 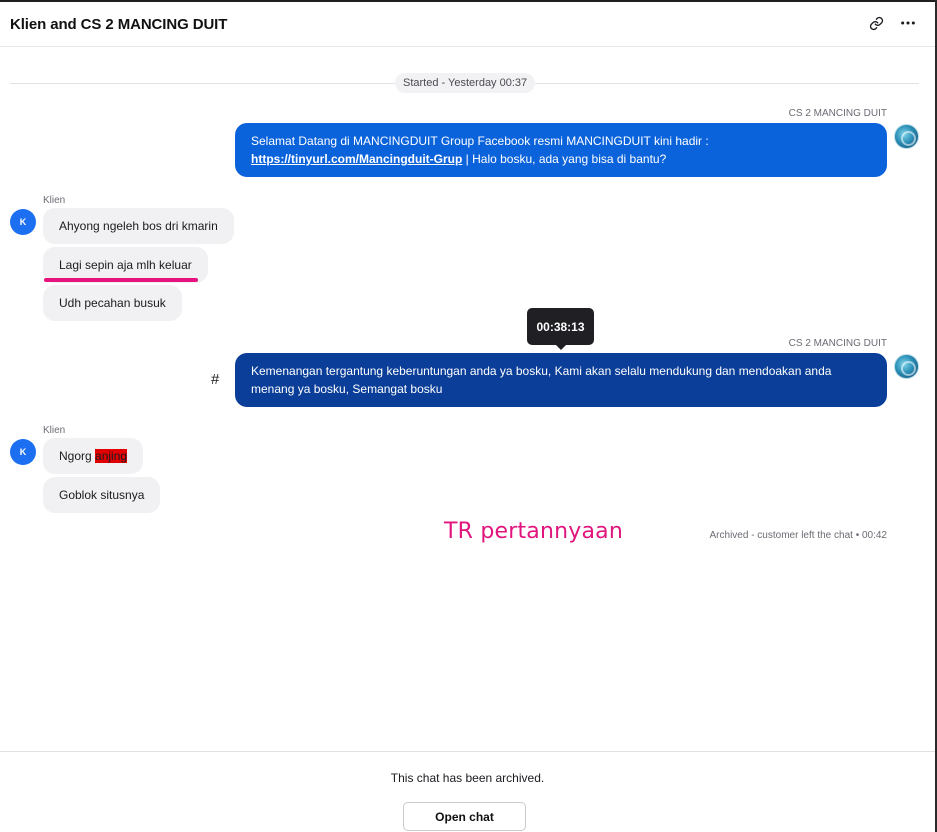 I want to click on agent-message-text: | Halo bosku, ada yang bisa di bantu?, so click(x=564, y=159).